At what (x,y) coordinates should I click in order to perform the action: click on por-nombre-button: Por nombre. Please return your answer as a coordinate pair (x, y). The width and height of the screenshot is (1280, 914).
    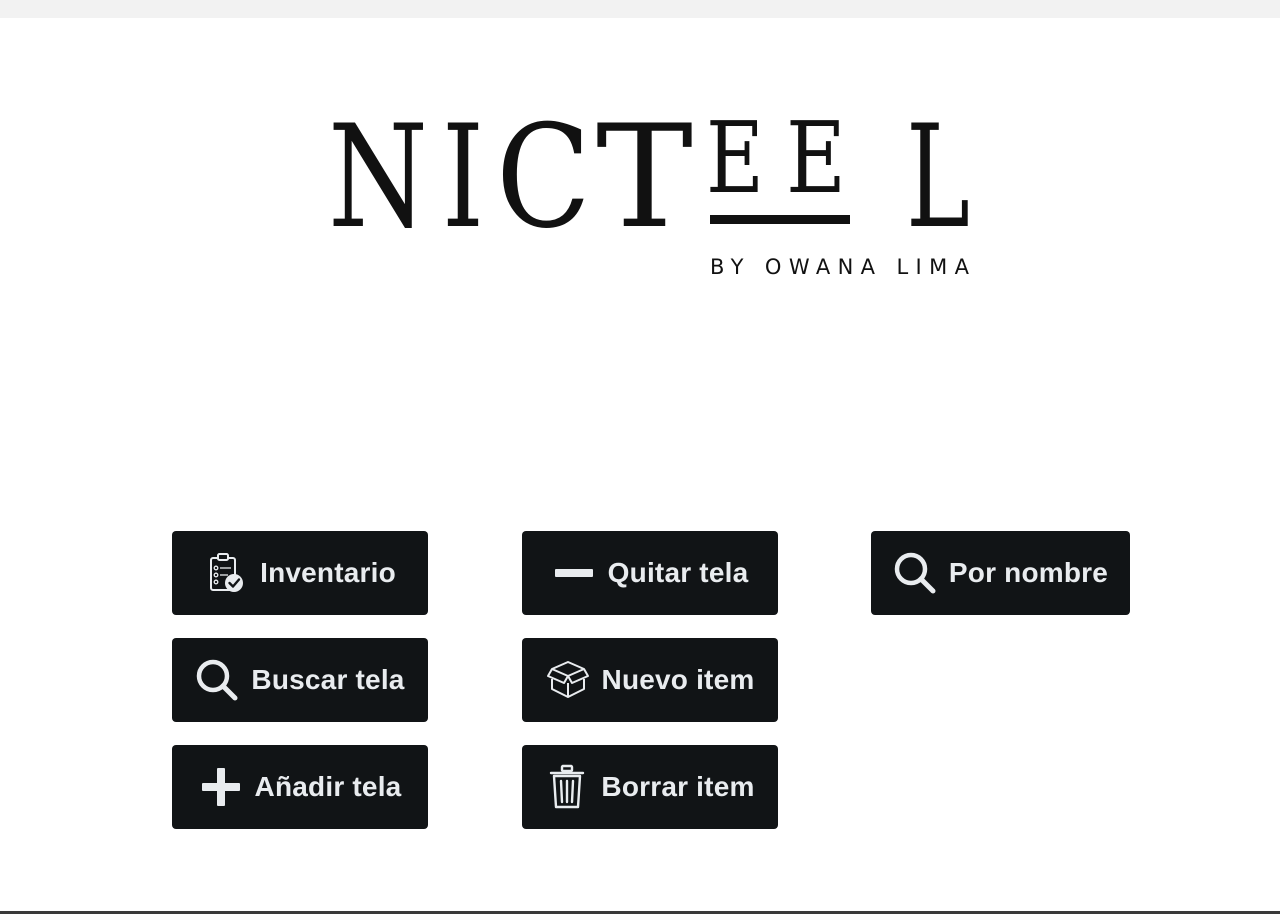
    Looking at the image, I should click on (1000, 573).